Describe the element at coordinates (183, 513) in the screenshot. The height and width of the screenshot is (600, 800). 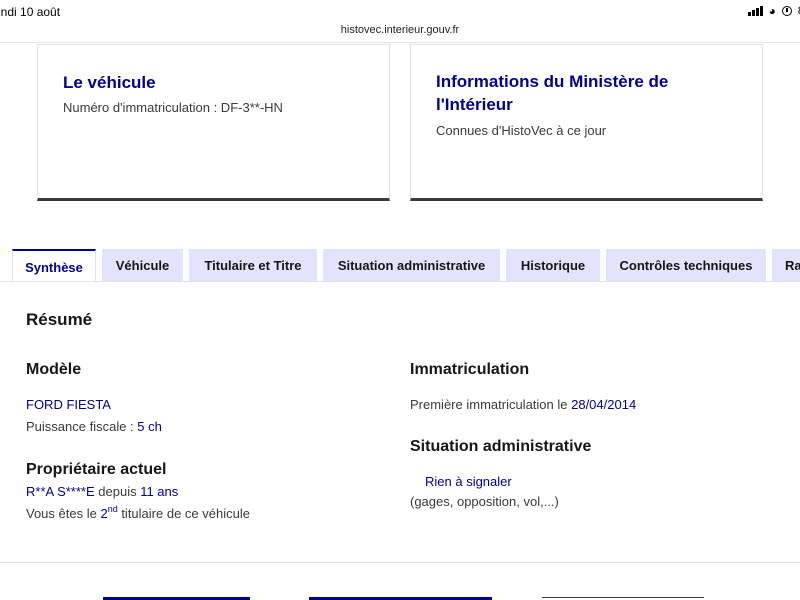
I see `holder-rank-suffix: titulaire de ce véhicule` at that location.